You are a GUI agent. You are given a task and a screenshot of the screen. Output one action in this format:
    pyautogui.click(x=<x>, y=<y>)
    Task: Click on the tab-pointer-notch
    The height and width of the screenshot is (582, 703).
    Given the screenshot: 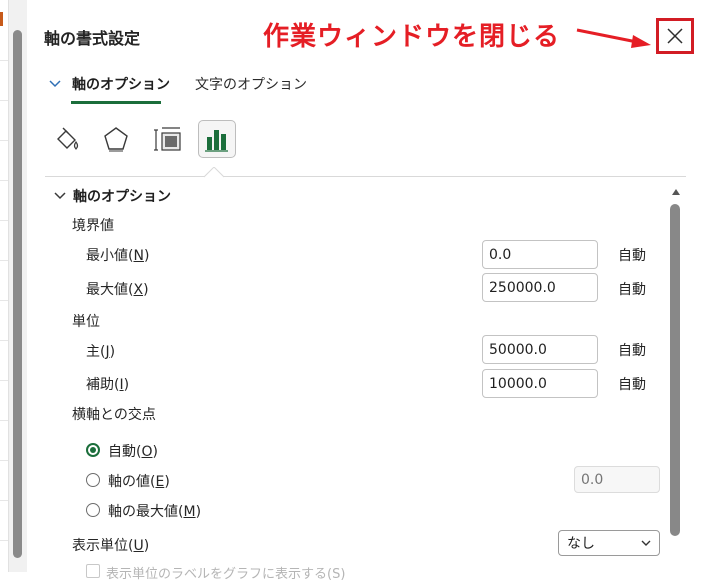 What is the action you would take?
    pyautogui.click(x=214, y=172)
    